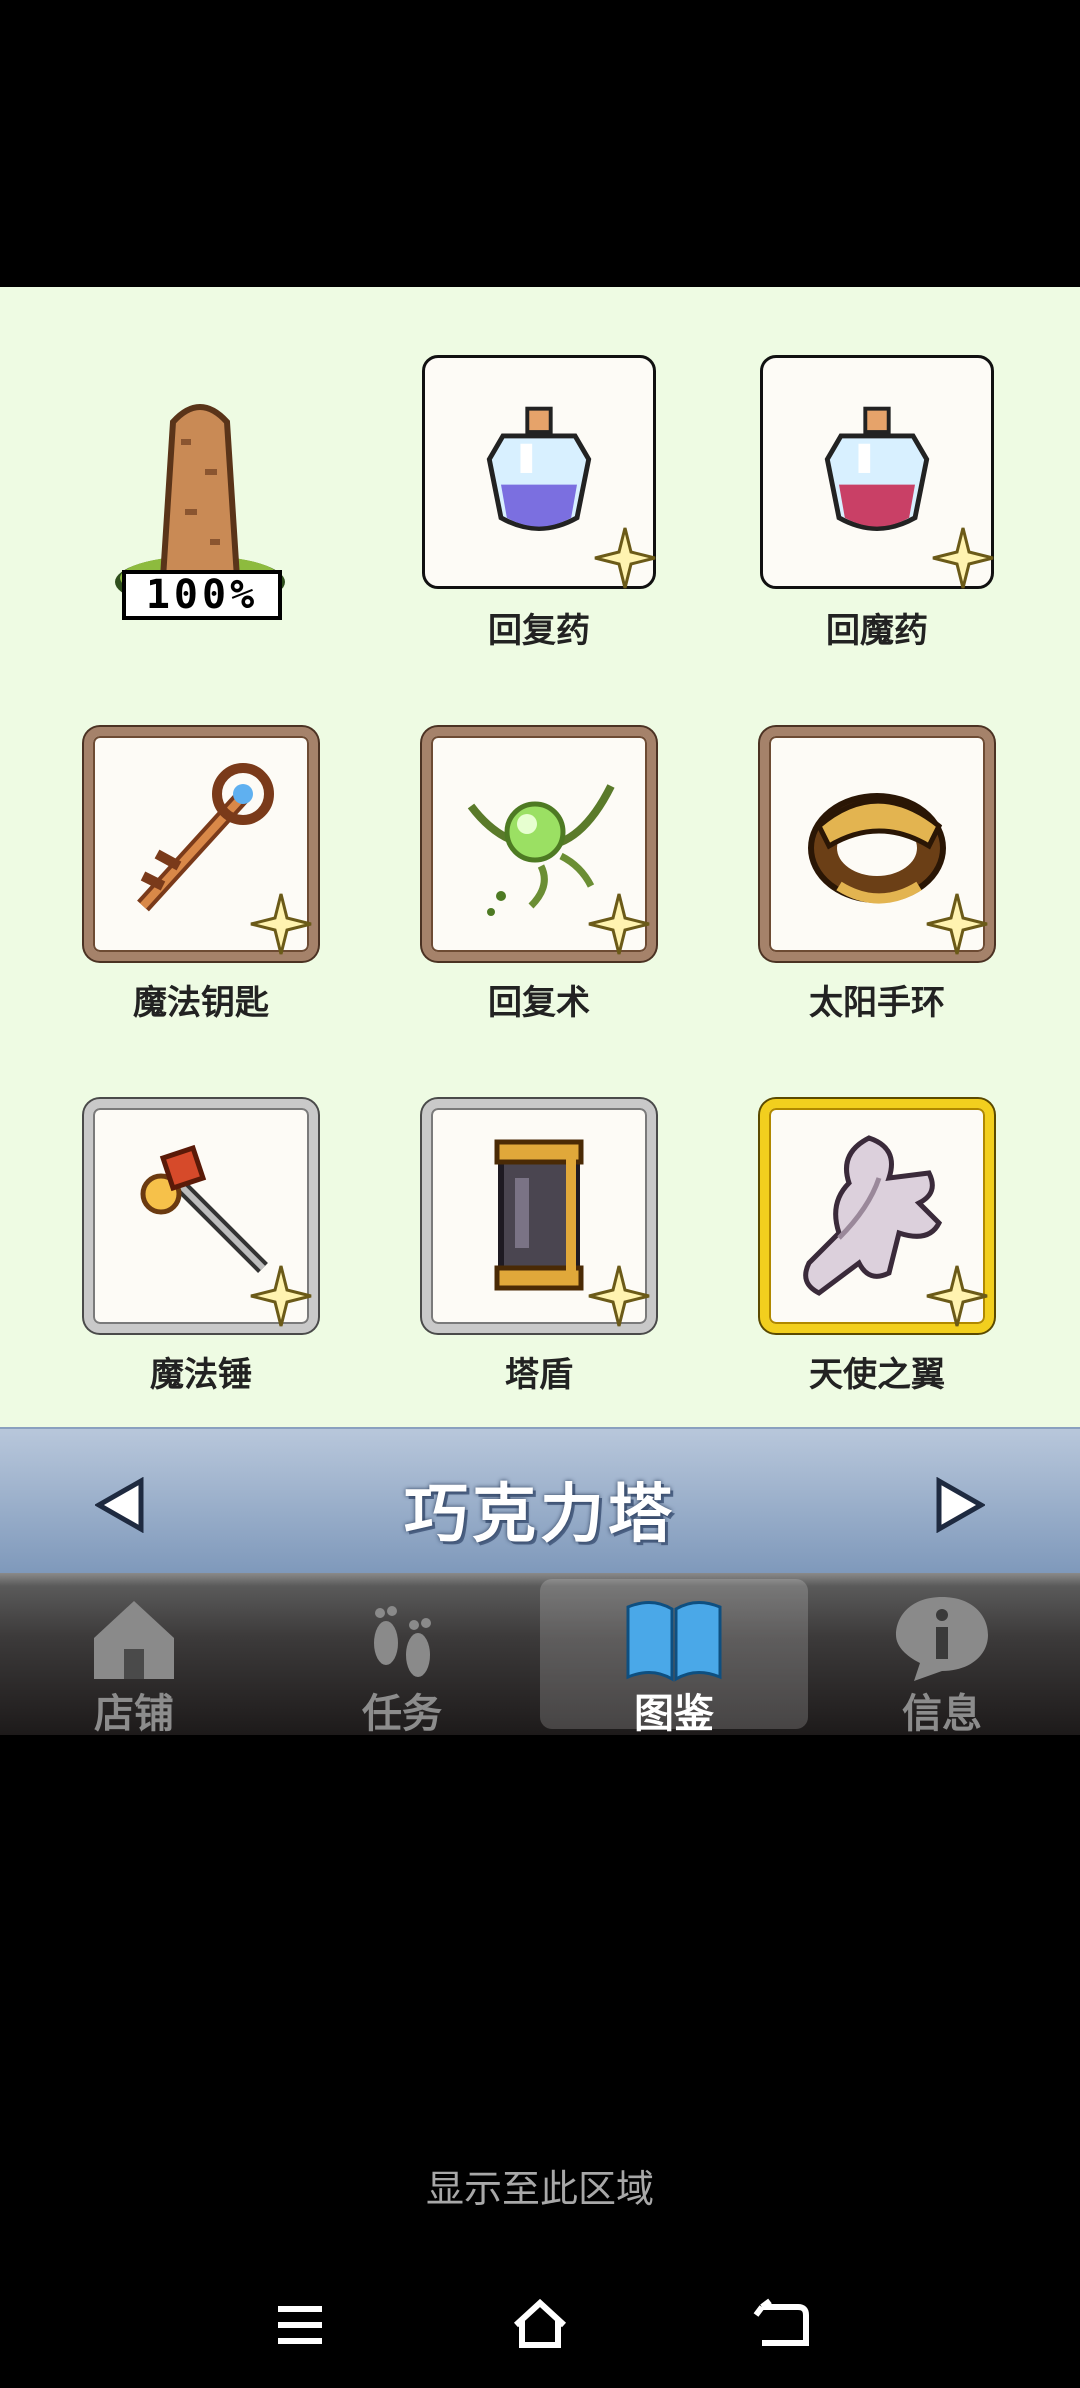 The width and height of the screenshot is (1080, 2388). What do you see at coordinates (539, 1003) in the screenshot?
I see `item-label: 回复术` at bounding box center [539, 1003].